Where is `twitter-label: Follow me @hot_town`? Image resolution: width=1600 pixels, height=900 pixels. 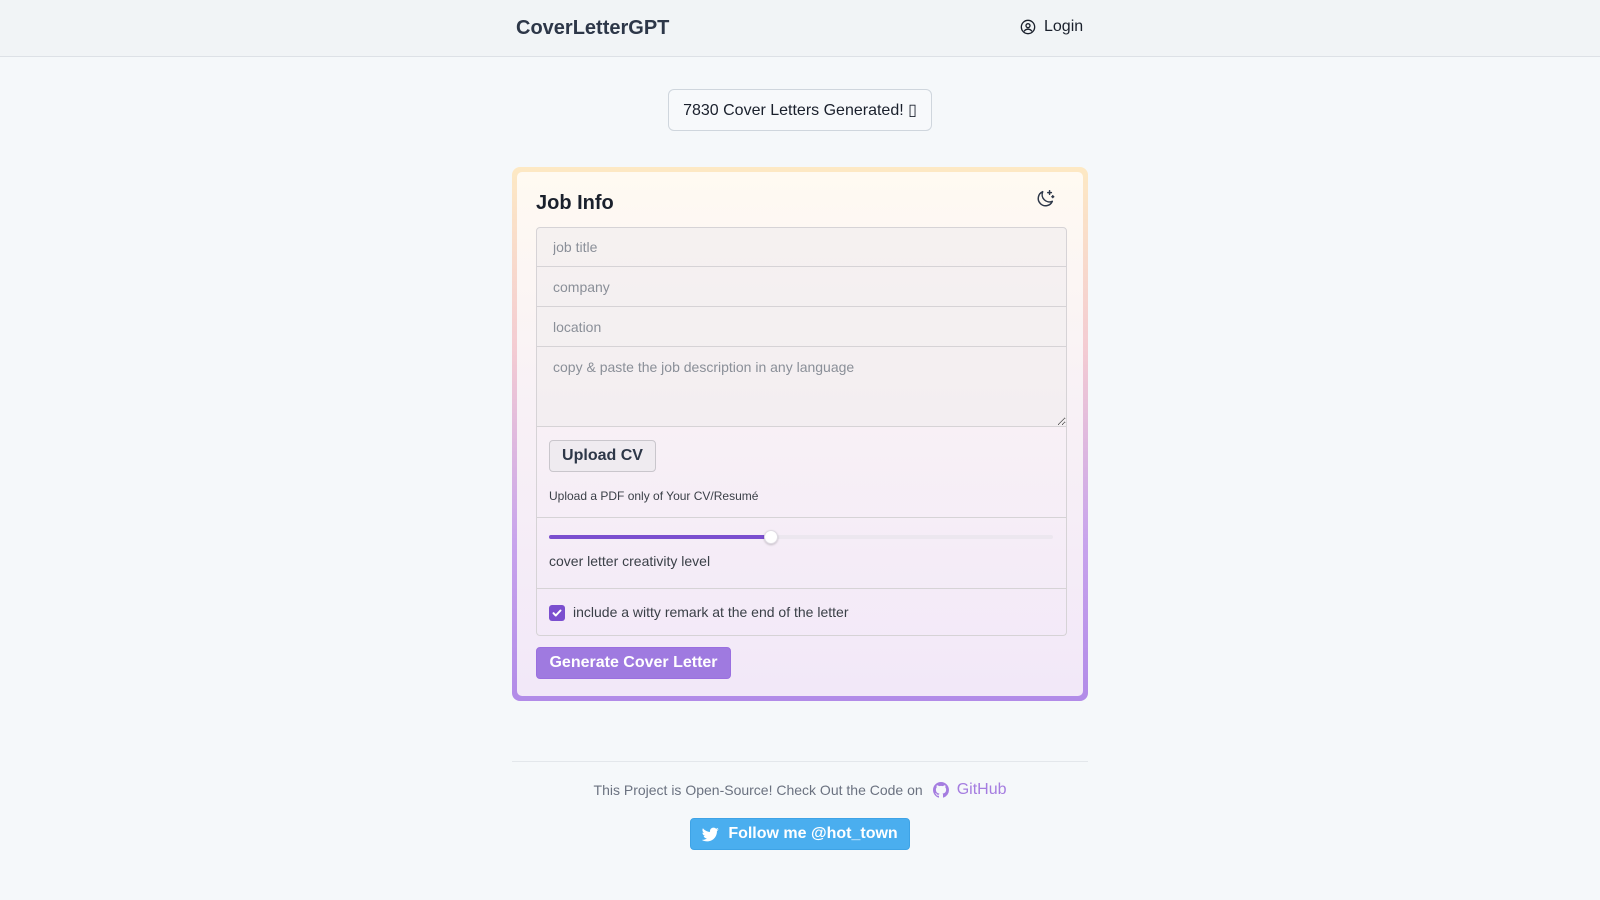 twitter-label: Follow me @hot_town is located at coordinates (813, 833).